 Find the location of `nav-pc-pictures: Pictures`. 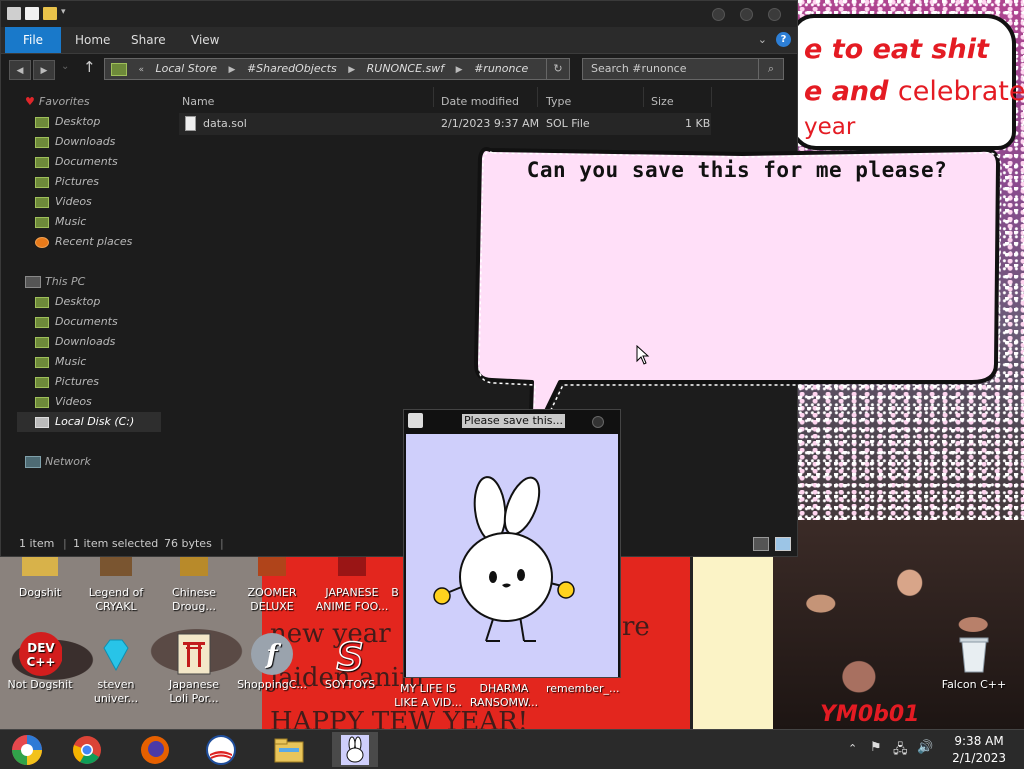

nav-pc-pictures: Pictures is located at coordinates (67, 382).